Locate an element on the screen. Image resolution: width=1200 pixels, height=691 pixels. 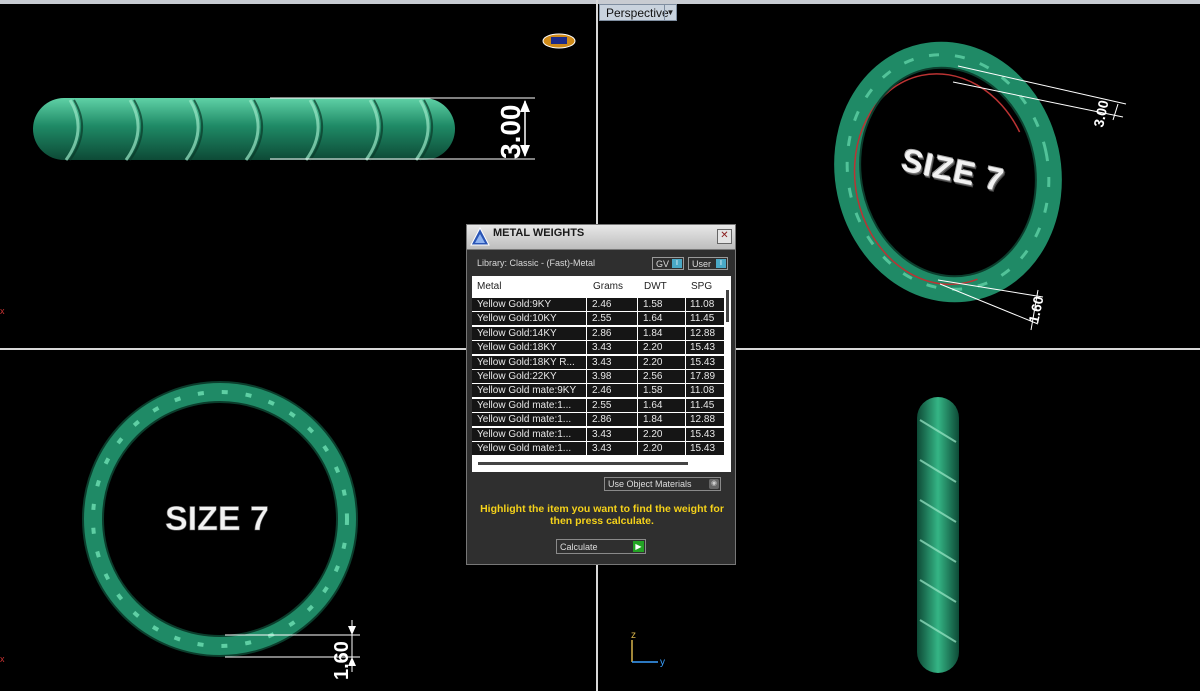
cell-metal: Yellow Gold:14KY is located at coordinates (517, 333).